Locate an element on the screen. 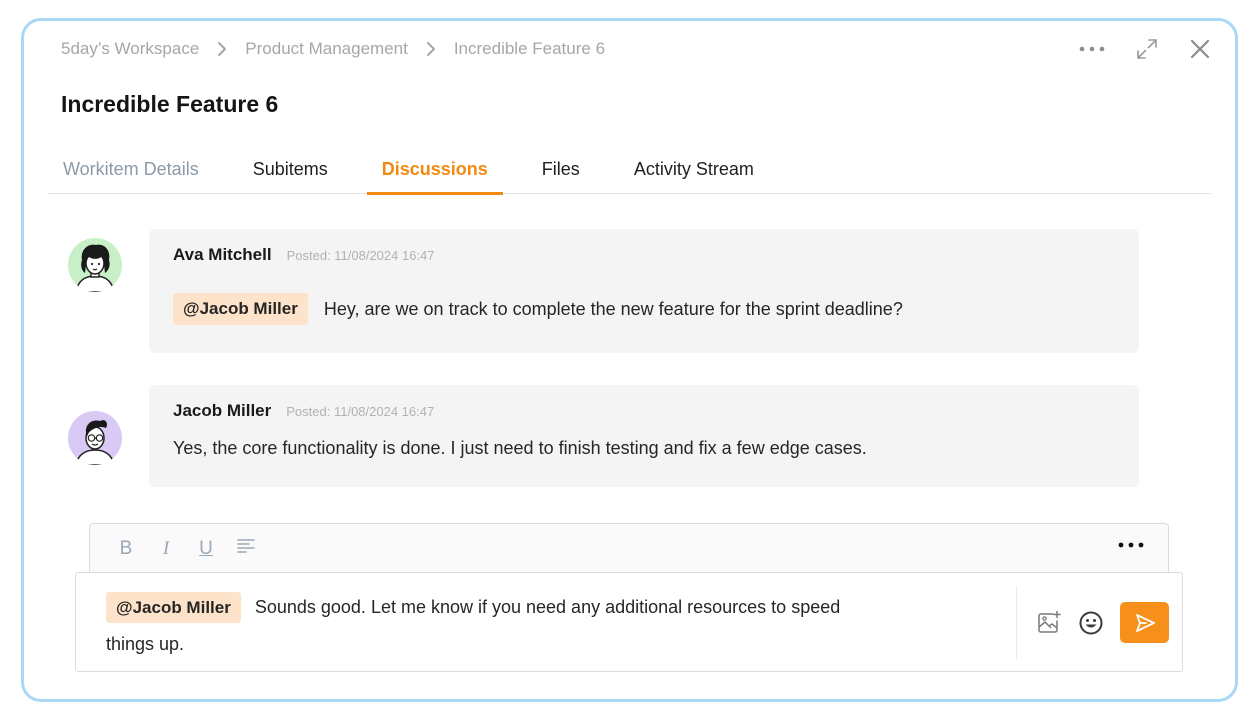  comment-author: Ava Mitchell is located at coordinates (222, 254).